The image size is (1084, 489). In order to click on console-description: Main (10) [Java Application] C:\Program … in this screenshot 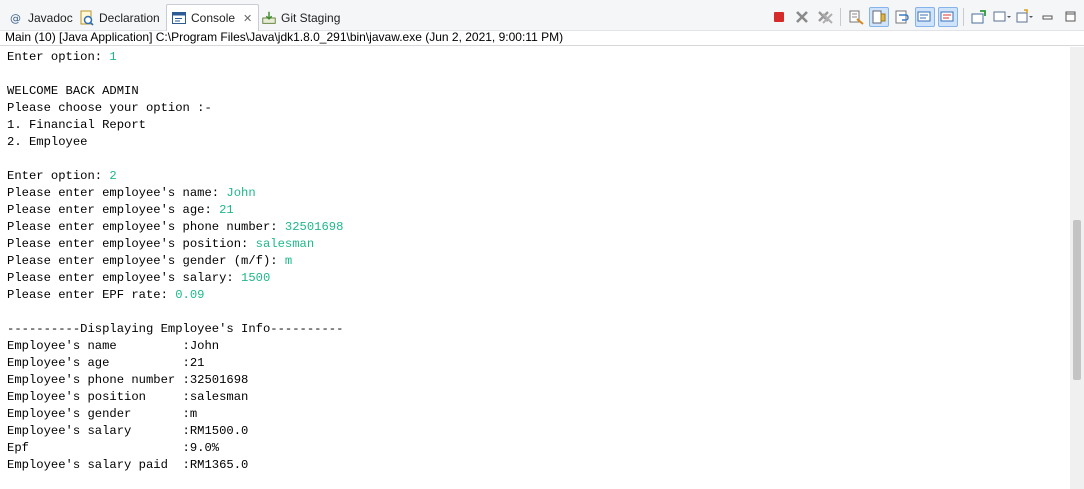, I will do `click(542, 38)`.